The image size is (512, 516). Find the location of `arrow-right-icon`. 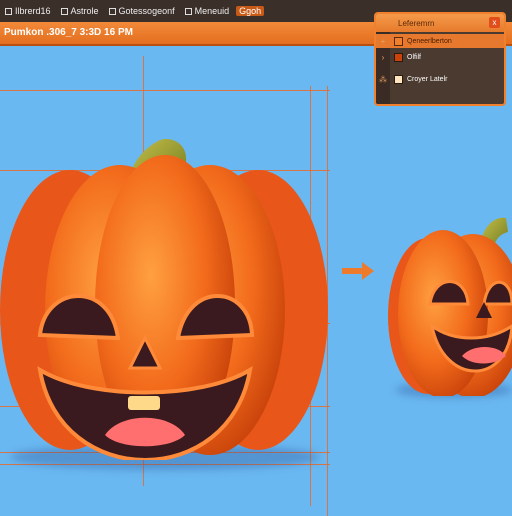

arrow-right-icon is located at coordinates (358, 271).